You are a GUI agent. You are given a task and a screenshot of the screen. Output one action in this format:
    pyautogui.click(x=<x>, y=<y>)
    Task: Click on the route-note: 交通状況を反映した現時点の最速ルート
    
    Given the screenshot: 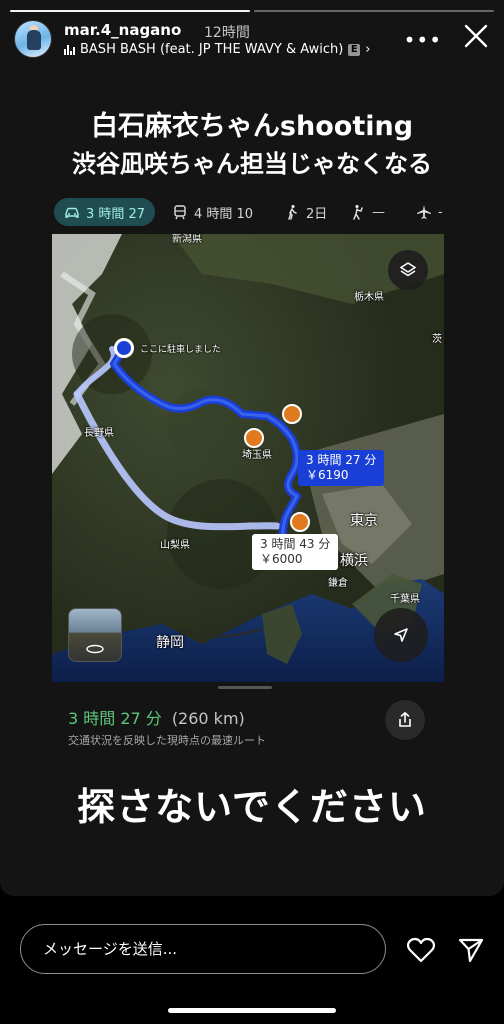 What is the action you would take?
    pyautogui.click(x=167, y=740)
    